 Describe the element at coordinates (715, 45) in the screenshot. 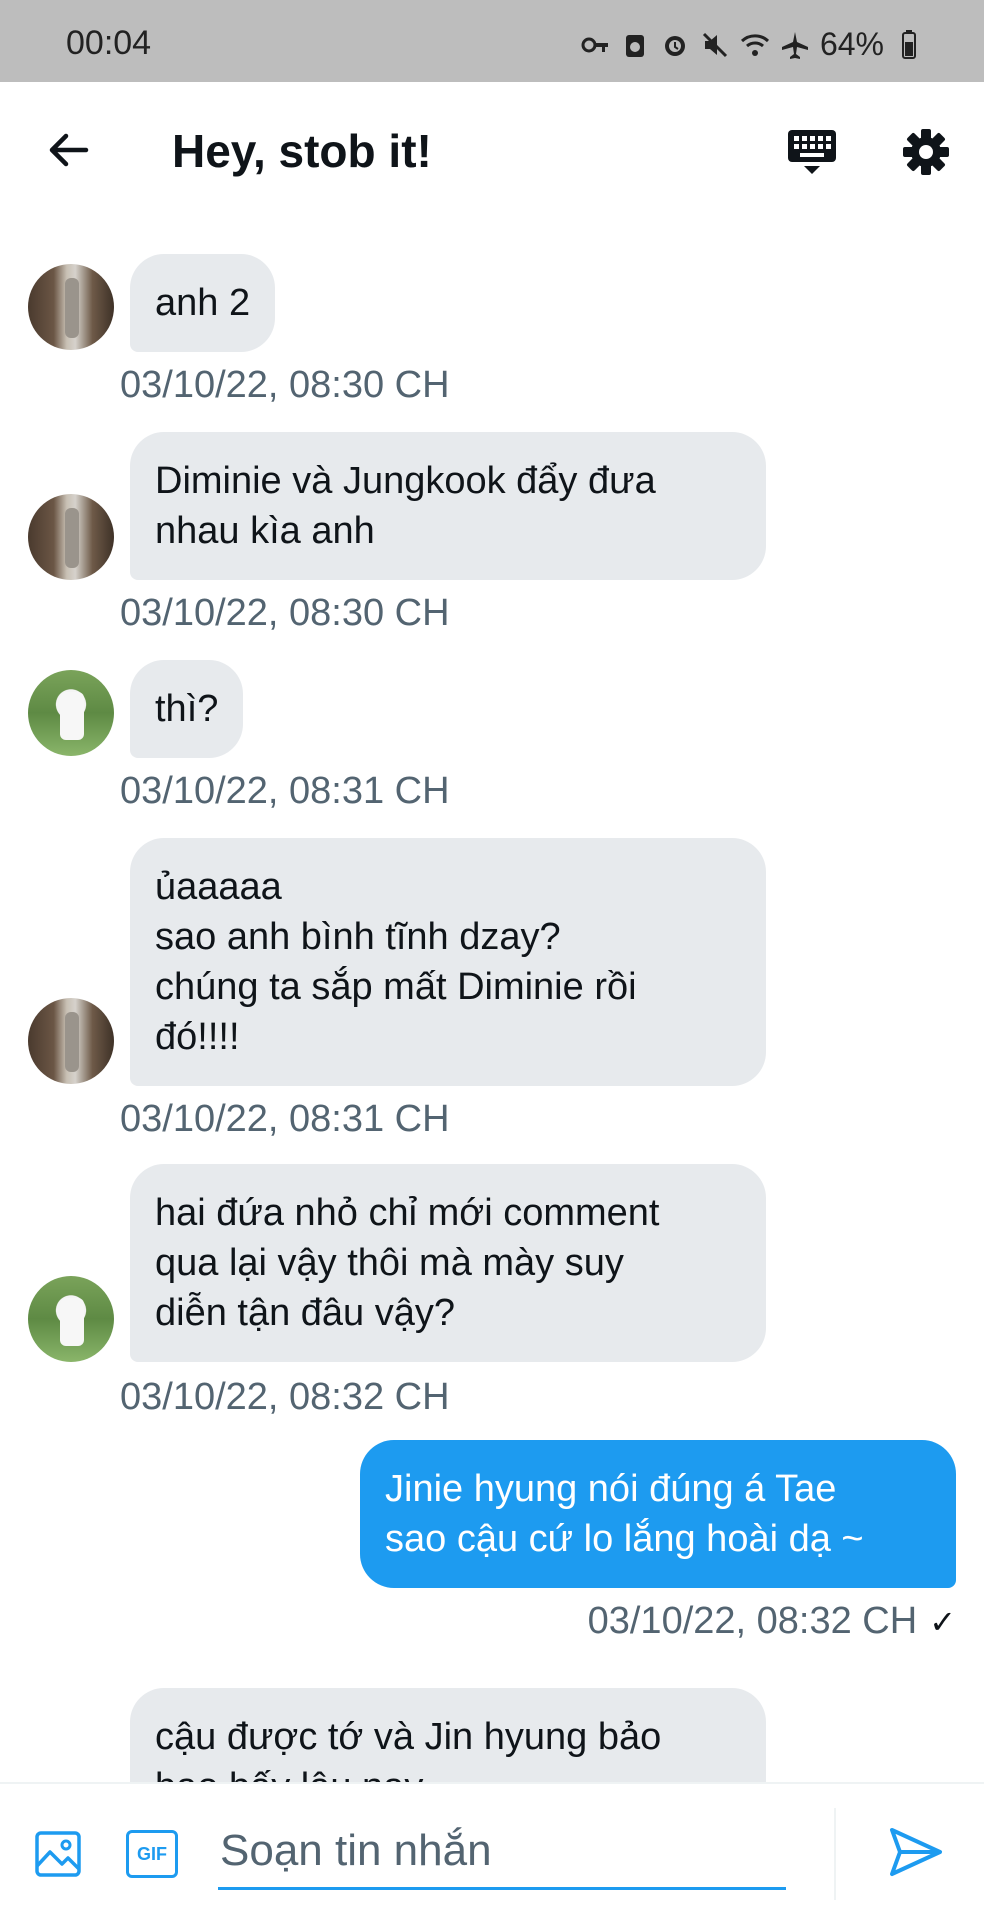

I see `mute-icon` at that location.